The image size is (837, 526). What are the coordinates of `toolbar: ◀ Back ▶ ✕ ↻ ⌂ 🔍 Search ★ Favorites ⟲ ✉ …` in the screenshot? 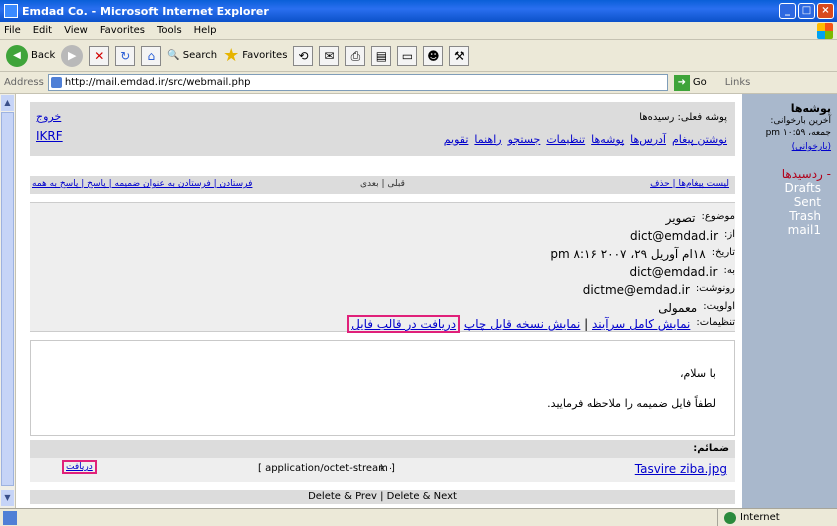 It's located at (418, 56).